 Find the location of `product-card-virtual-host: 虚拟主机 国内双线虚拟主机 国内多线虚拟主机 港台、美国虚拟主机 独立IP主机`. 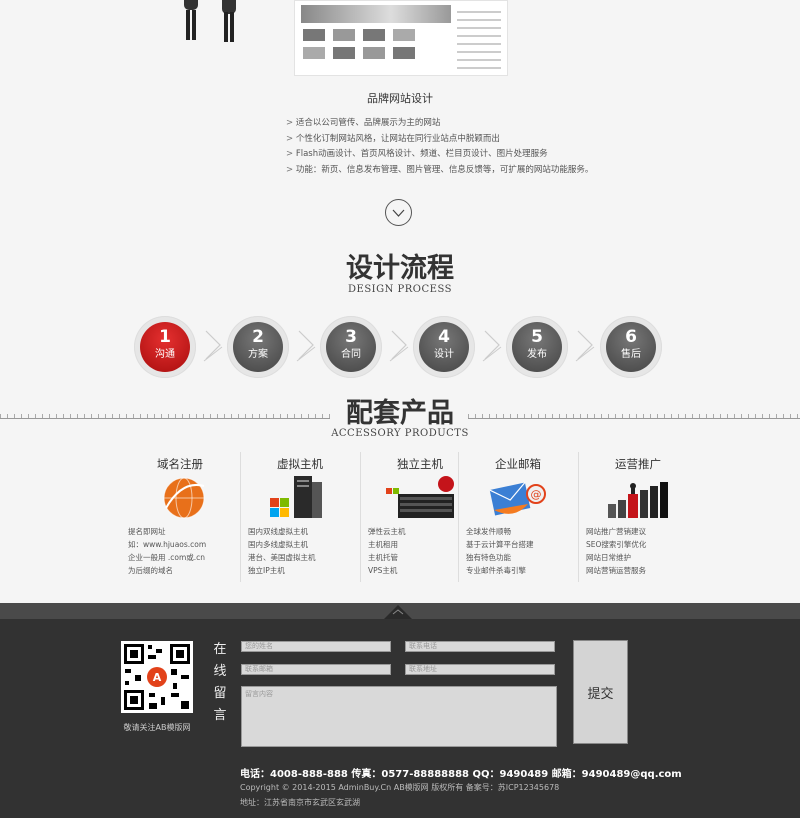

product-card-virtual-host: 虚拟主机 国内双线虚拟主机 国内多线虚拟主机 港台、美国虚拟主机 独立IP主机 is located at coordinates (300, 518).